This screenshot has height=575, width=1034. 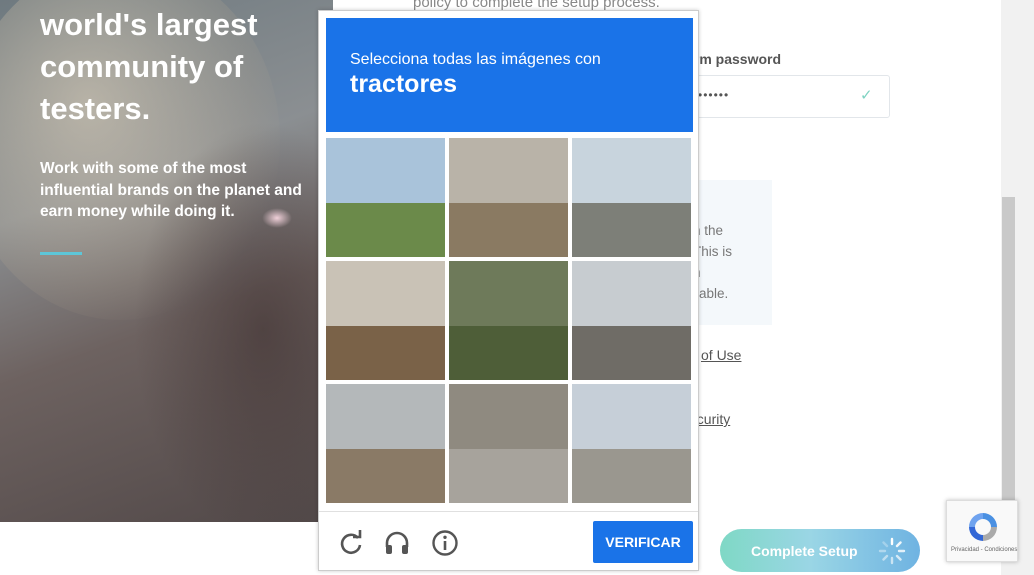 I want to click on reload-icon, so click(x=351, y=543).